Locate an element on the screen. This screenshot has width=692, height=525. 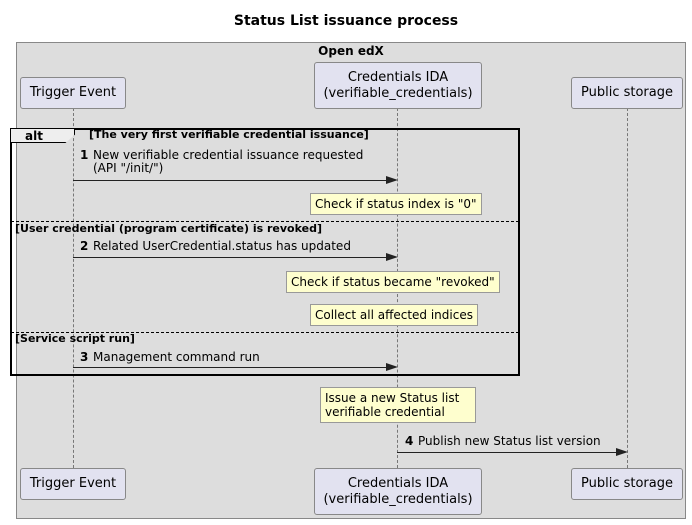
diagram-title: Status List issuance process is located at coordinates (346, 21).